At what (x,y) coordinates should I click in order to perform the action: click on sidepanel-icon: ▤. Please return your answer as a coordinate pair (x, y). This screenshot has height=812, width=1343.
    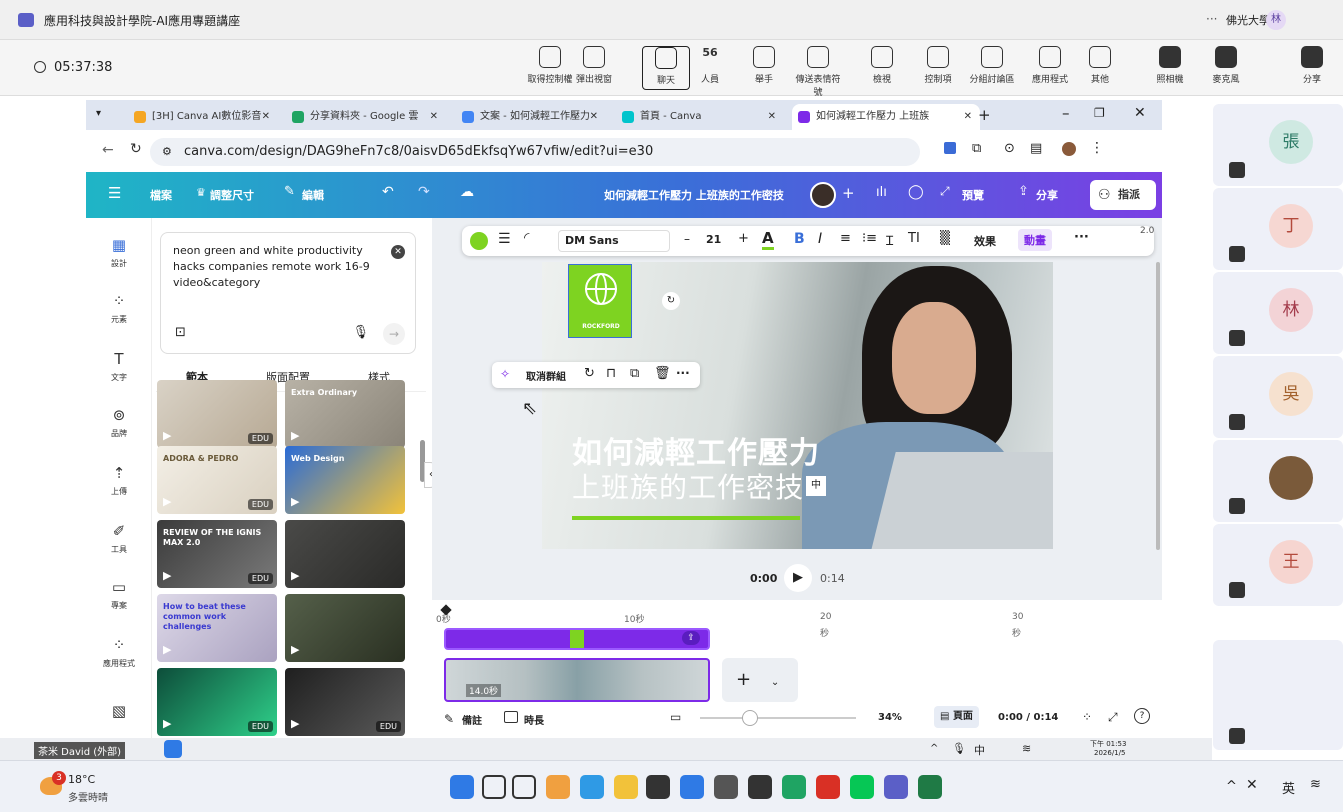
    Looking at the image, I should click on (1036, 148).